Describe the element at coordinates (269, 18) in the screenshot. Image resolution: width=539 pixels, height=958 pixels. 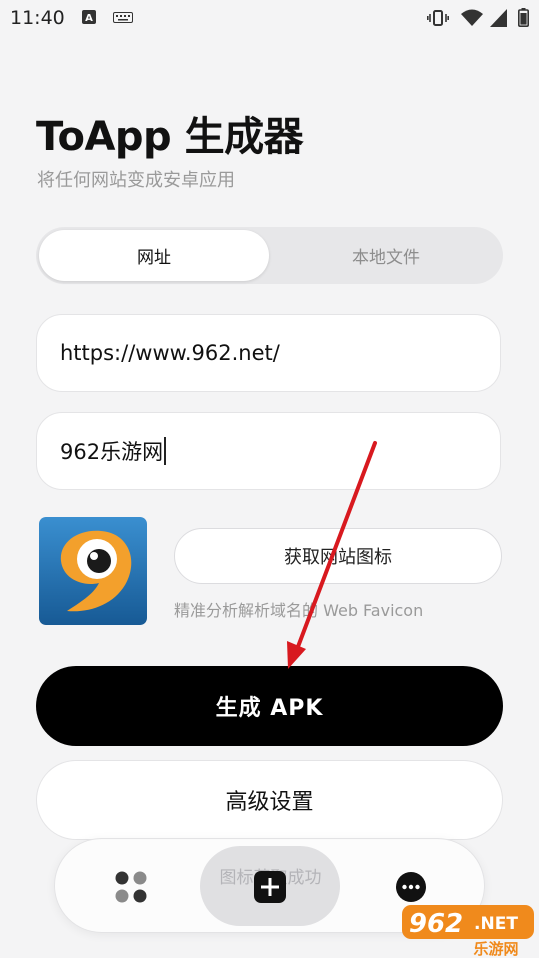
I see `status-bar: 11:40 A` at that location.